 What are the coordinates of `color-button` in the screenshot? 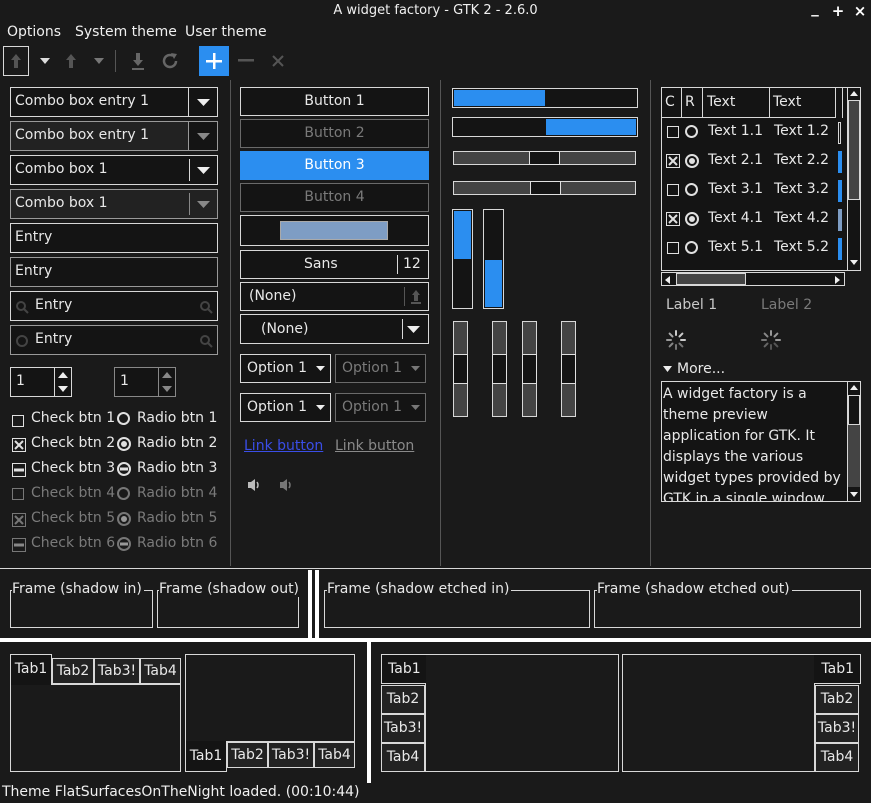 It's located at (334, 230).